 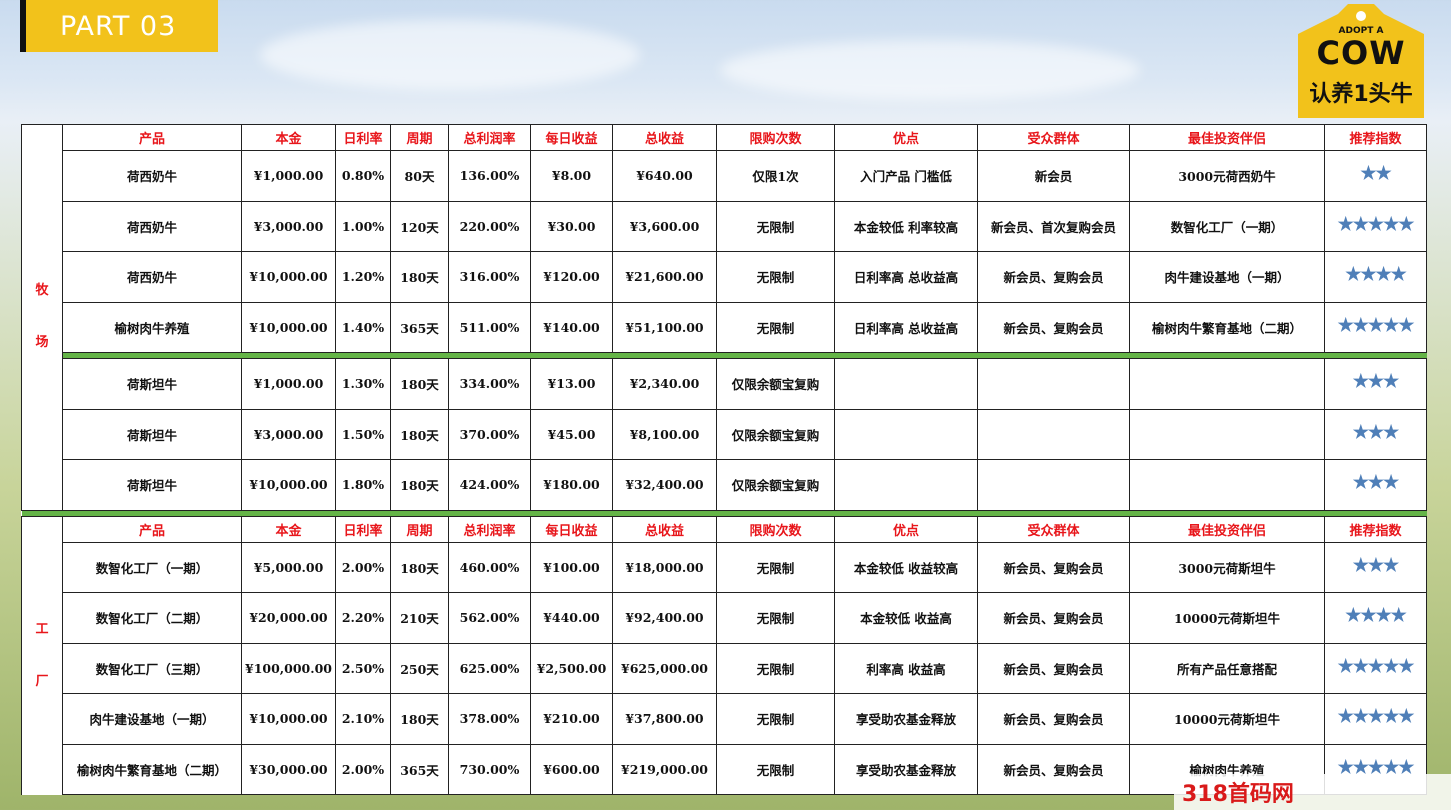 I want to click on site-watermark: 318首码网 www.e318.com, so click(x=1312, y=792).